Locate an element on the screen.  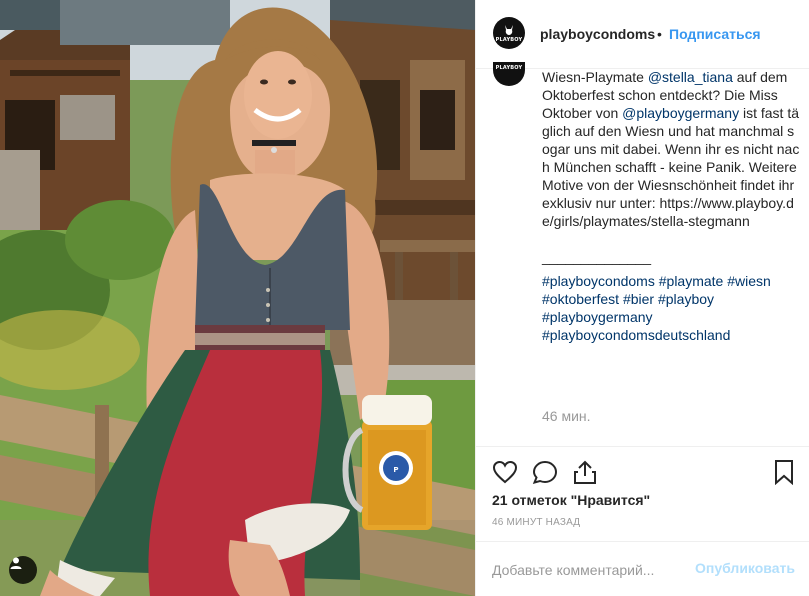
post-timestamp: 46 МИНУТ НАЗАД is located at coordinates (536, 522).